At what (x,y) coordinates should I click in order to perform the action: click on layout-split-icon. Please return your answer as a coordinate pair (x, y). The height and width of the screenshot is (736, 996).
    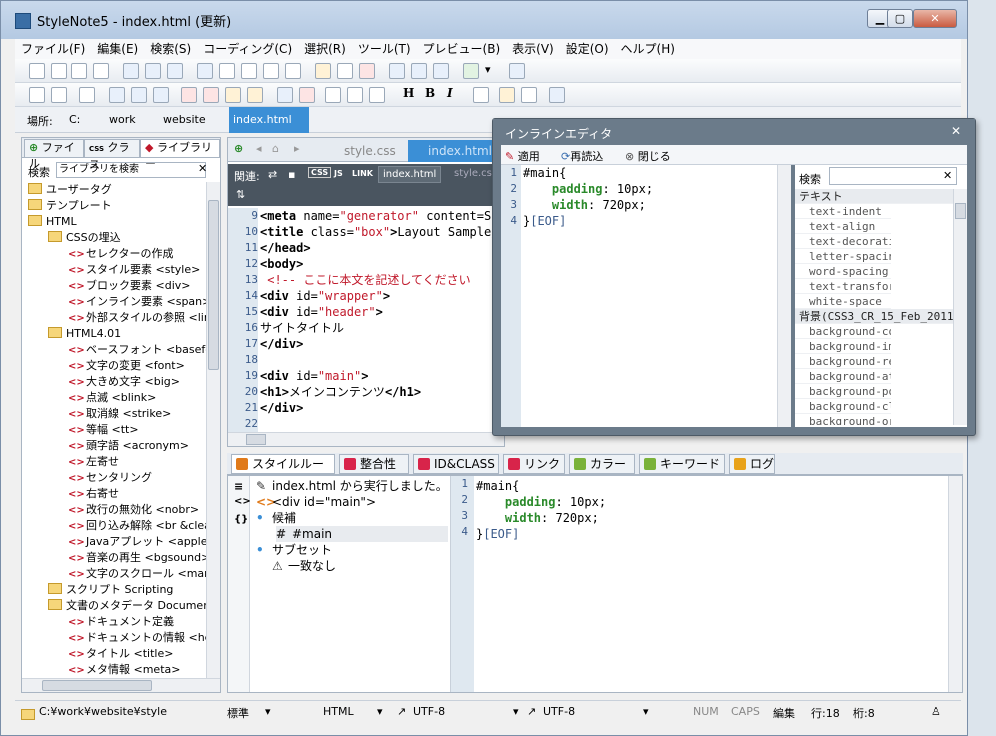
    Looking at the image, I should click on (419, 71).